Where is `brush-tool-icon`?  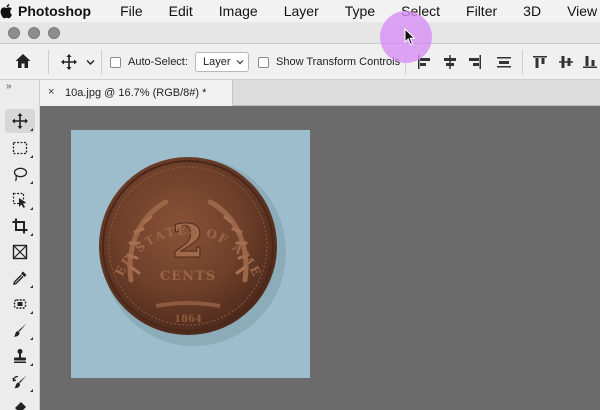
brush-tool-icon is located at coordinates (20, 330).